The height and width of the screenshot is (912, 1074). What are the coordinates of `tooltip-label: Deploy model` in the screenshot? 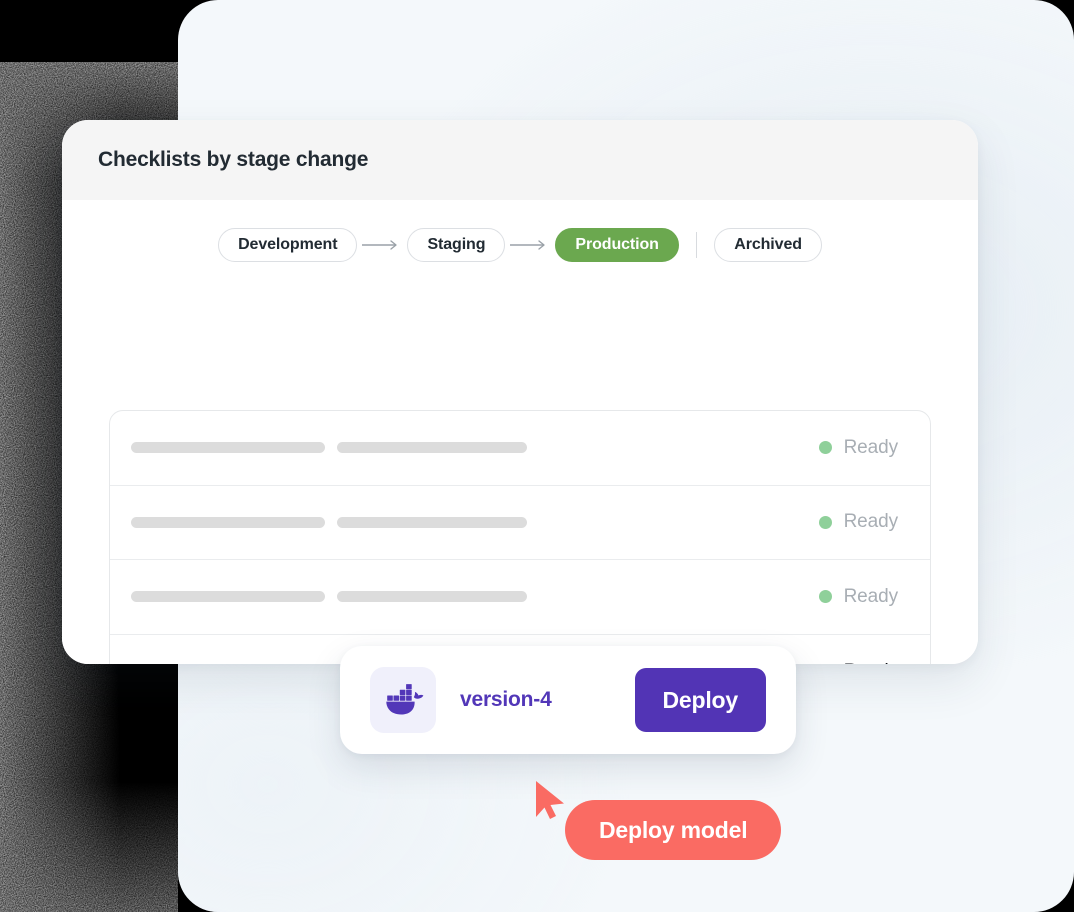 It's located at (673, 829).